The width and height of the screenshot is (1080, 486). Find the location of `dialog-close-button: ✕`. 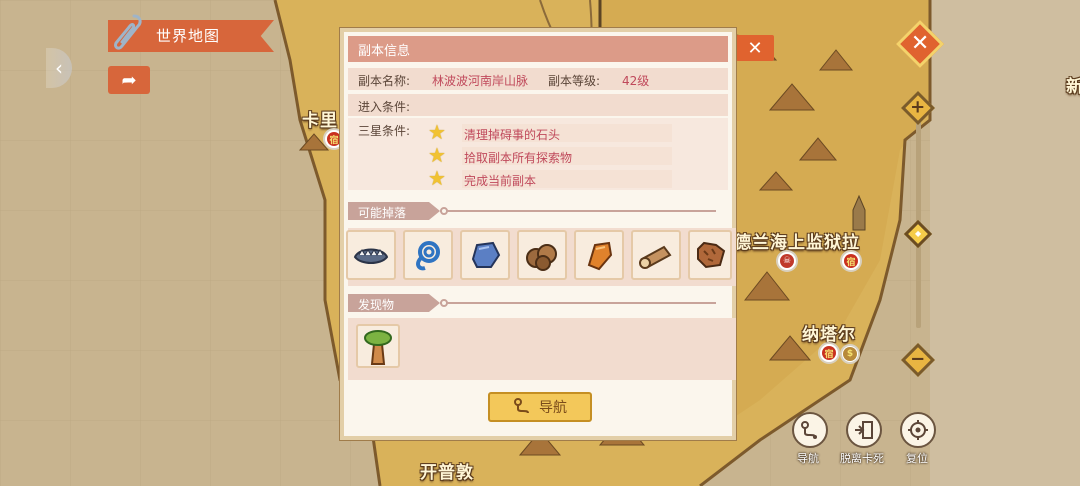

dialog-close-button: ✕ is located at coordinates (755, 48).